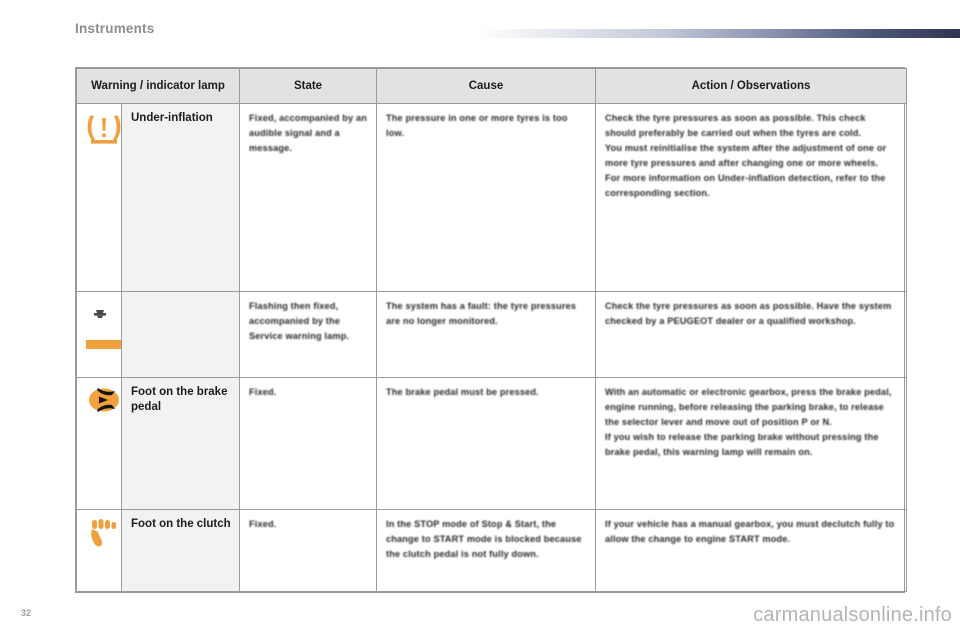 The width and height of the screenshot is (960, 640). Describe the element at coordinates (103, 534) in the screenshot. I see `foot-on-clutch-icon` at that location.